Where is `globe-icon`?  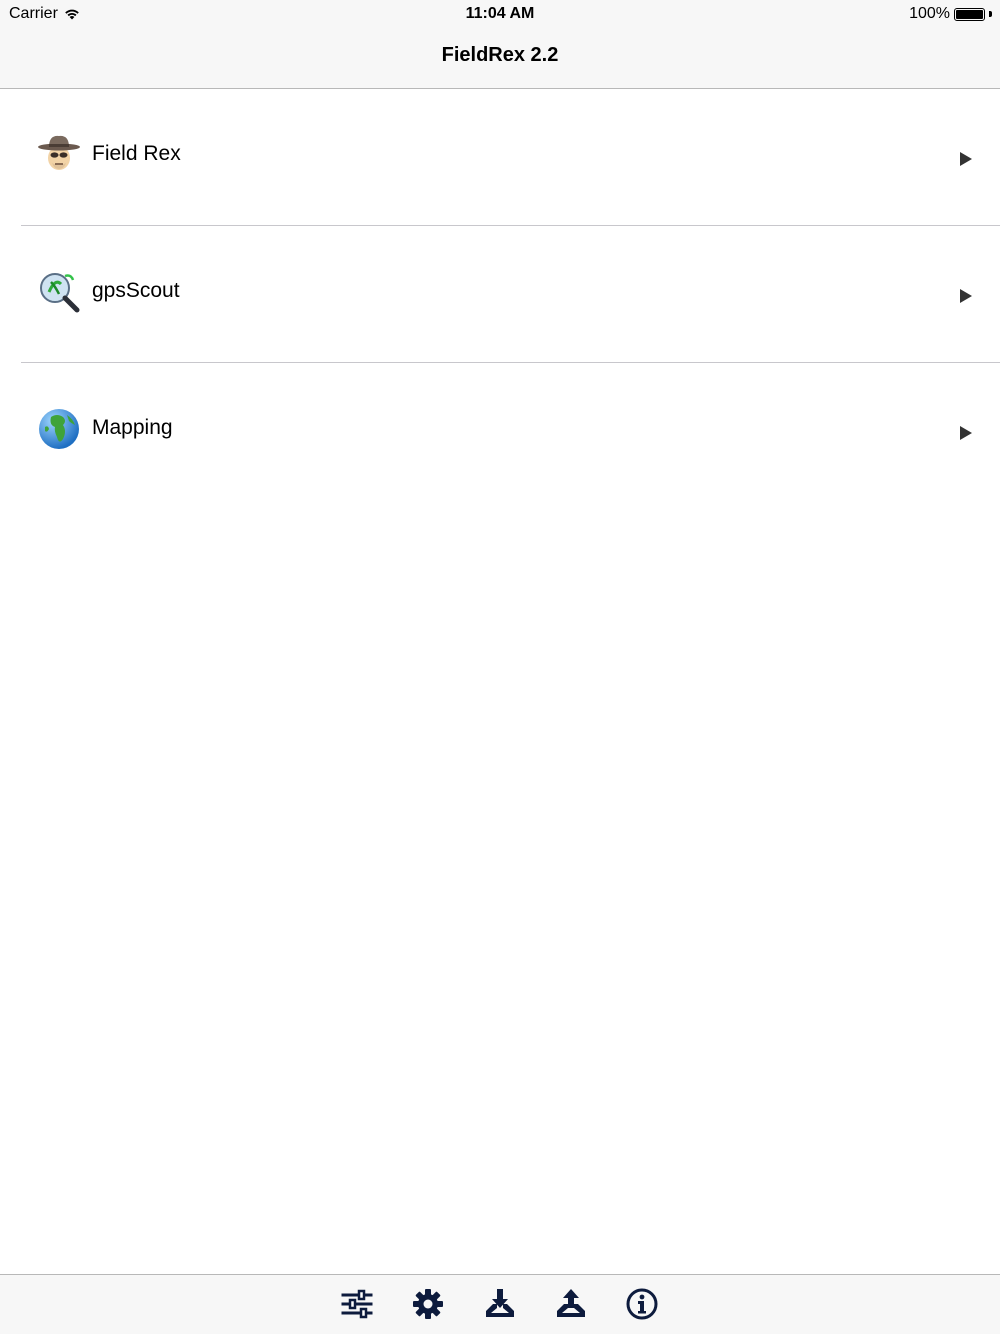
globe-icon is located at coordinates (59, 429).